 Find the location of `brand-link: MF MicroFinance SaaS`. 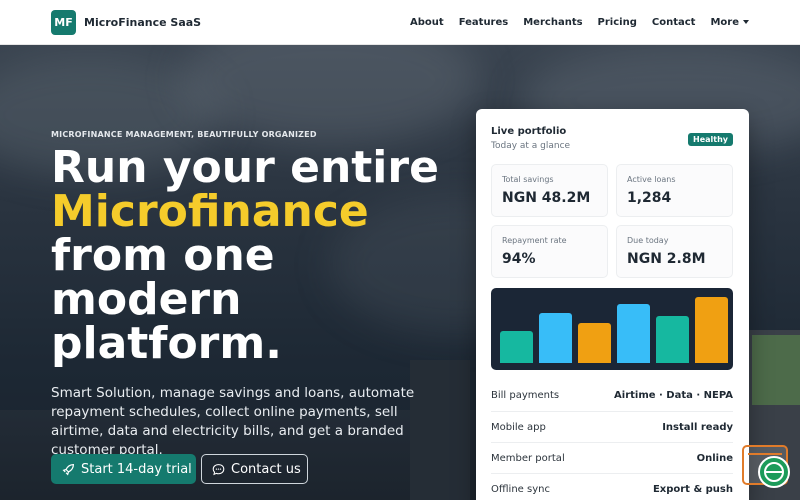

brand-link: MF MicroFinance SaaS is located at coordinates (126, 22).